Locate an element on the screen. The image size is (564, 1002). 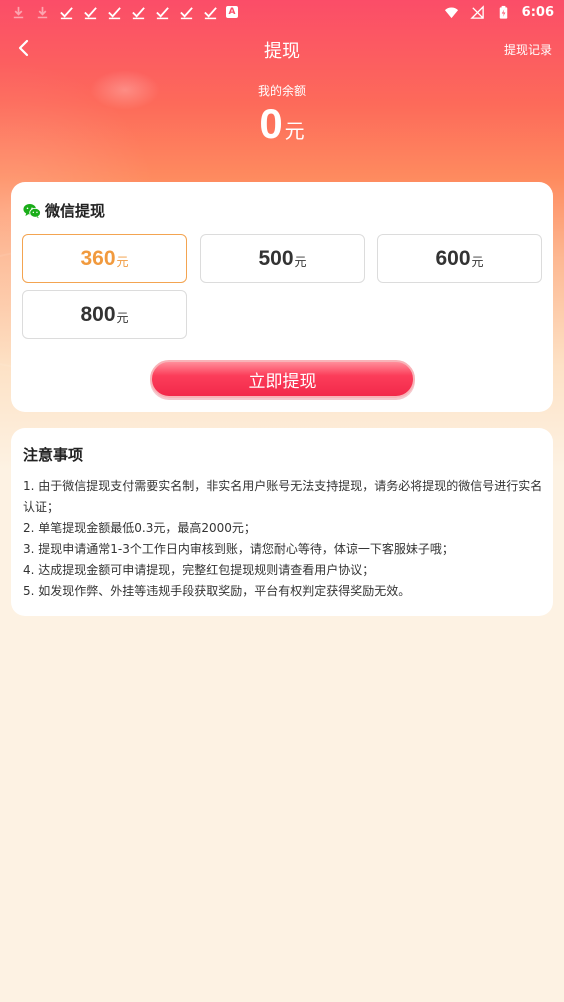
nav-bar: 提现 提现记录 is located at coordinates (282, 50).